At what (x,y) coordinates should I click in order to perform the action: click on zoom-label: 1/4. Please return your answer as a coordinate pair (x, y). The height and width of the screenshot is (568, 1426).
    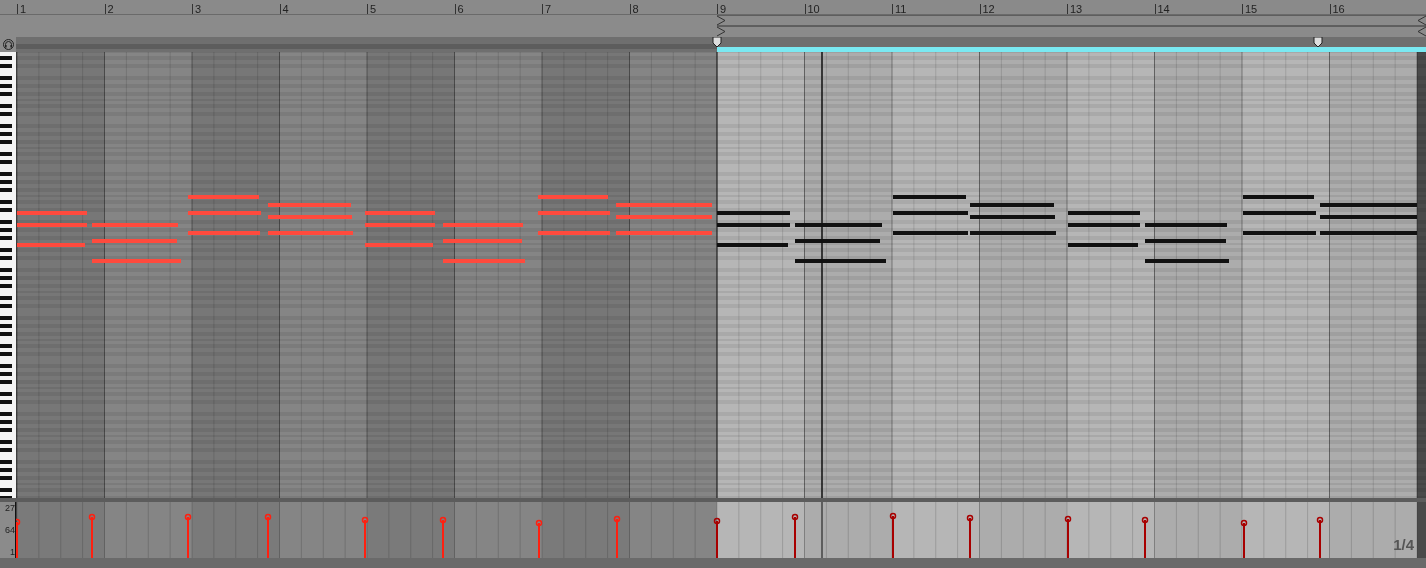
    Looking at the image, I should click on (1403, 544).